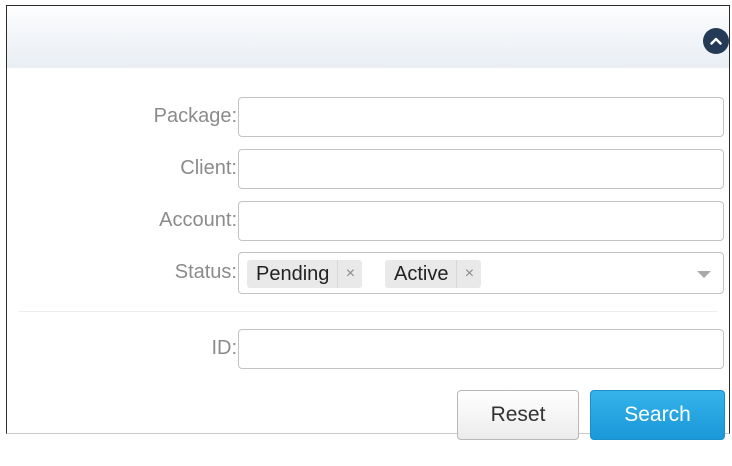 The height and width of the screenshot is (466, 732). I want to click on chevron-up-icon, so click(716, 41).